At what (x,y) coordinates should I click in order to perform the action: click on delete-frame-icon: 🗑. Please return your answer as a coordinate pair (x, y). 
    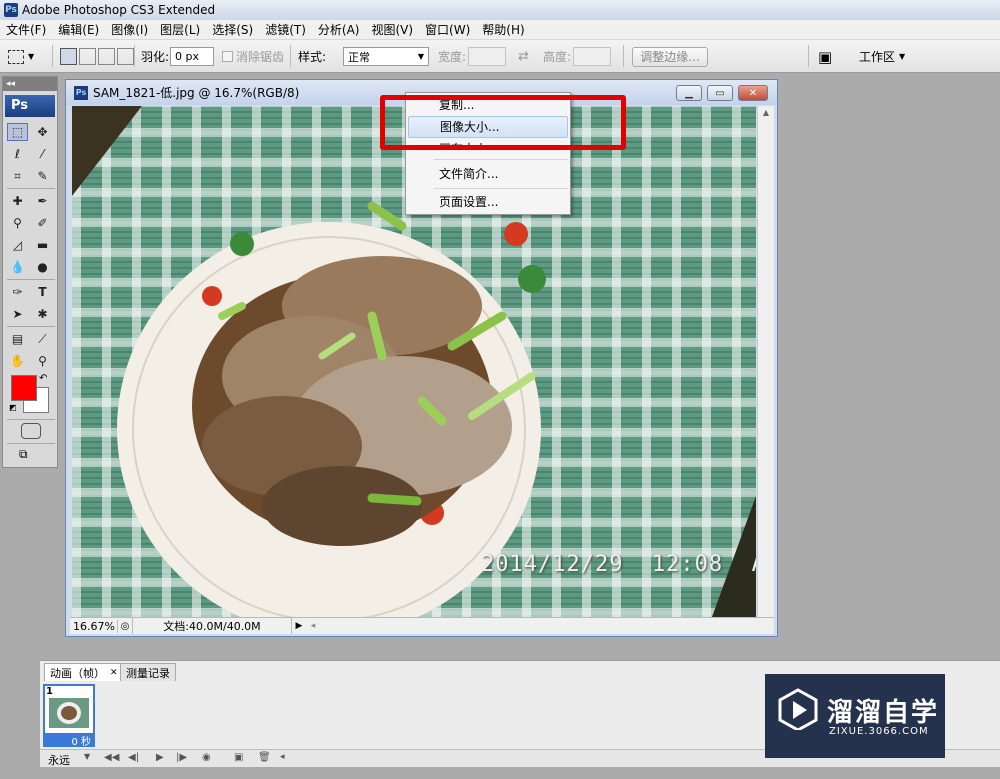
    Looking at the image, I should click on (264, 757).